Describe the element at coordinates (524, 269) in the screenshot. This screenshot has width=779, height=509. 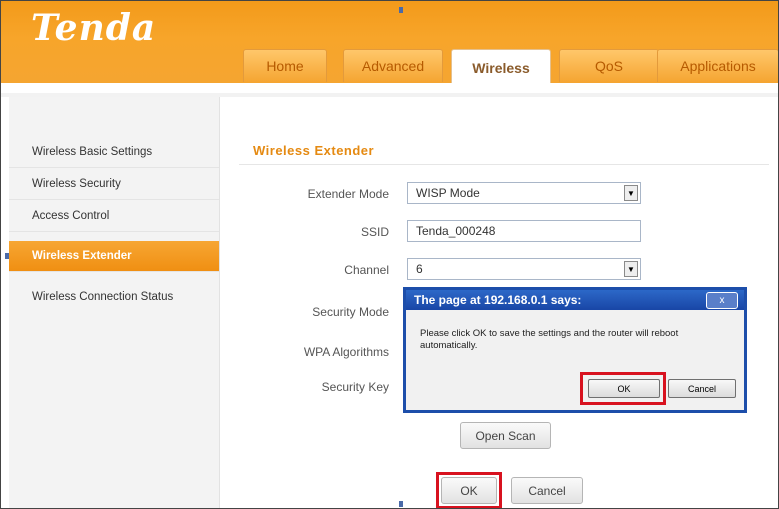
I see `channel-select: 6 ▼` at that location.